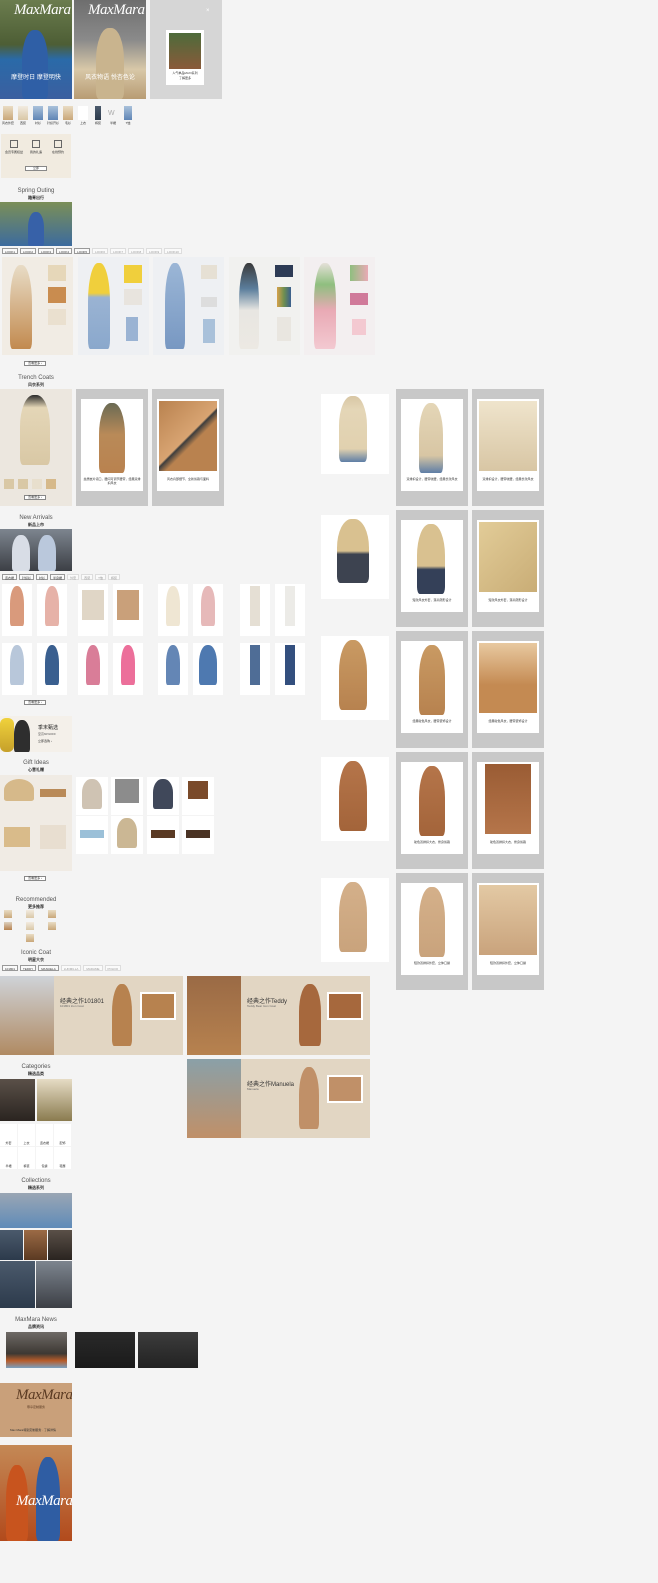 This screenshot has width=658, height=1583. Describe the element at coordinates (82, 251) in the screenshot. I see `tab-look5: LOOK5` at that location.